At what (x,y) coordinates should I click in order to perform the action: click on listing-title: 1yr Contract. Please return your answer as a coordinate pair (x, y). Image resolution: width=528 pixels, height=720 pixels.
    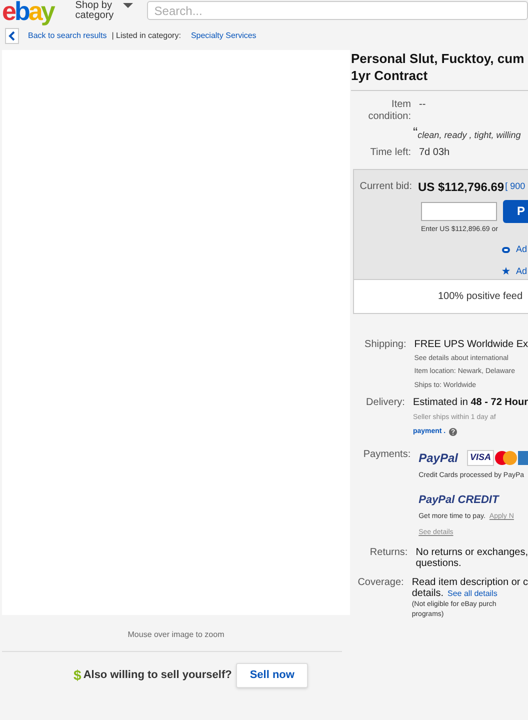
    Looking at the image, I should click on (389, 75).